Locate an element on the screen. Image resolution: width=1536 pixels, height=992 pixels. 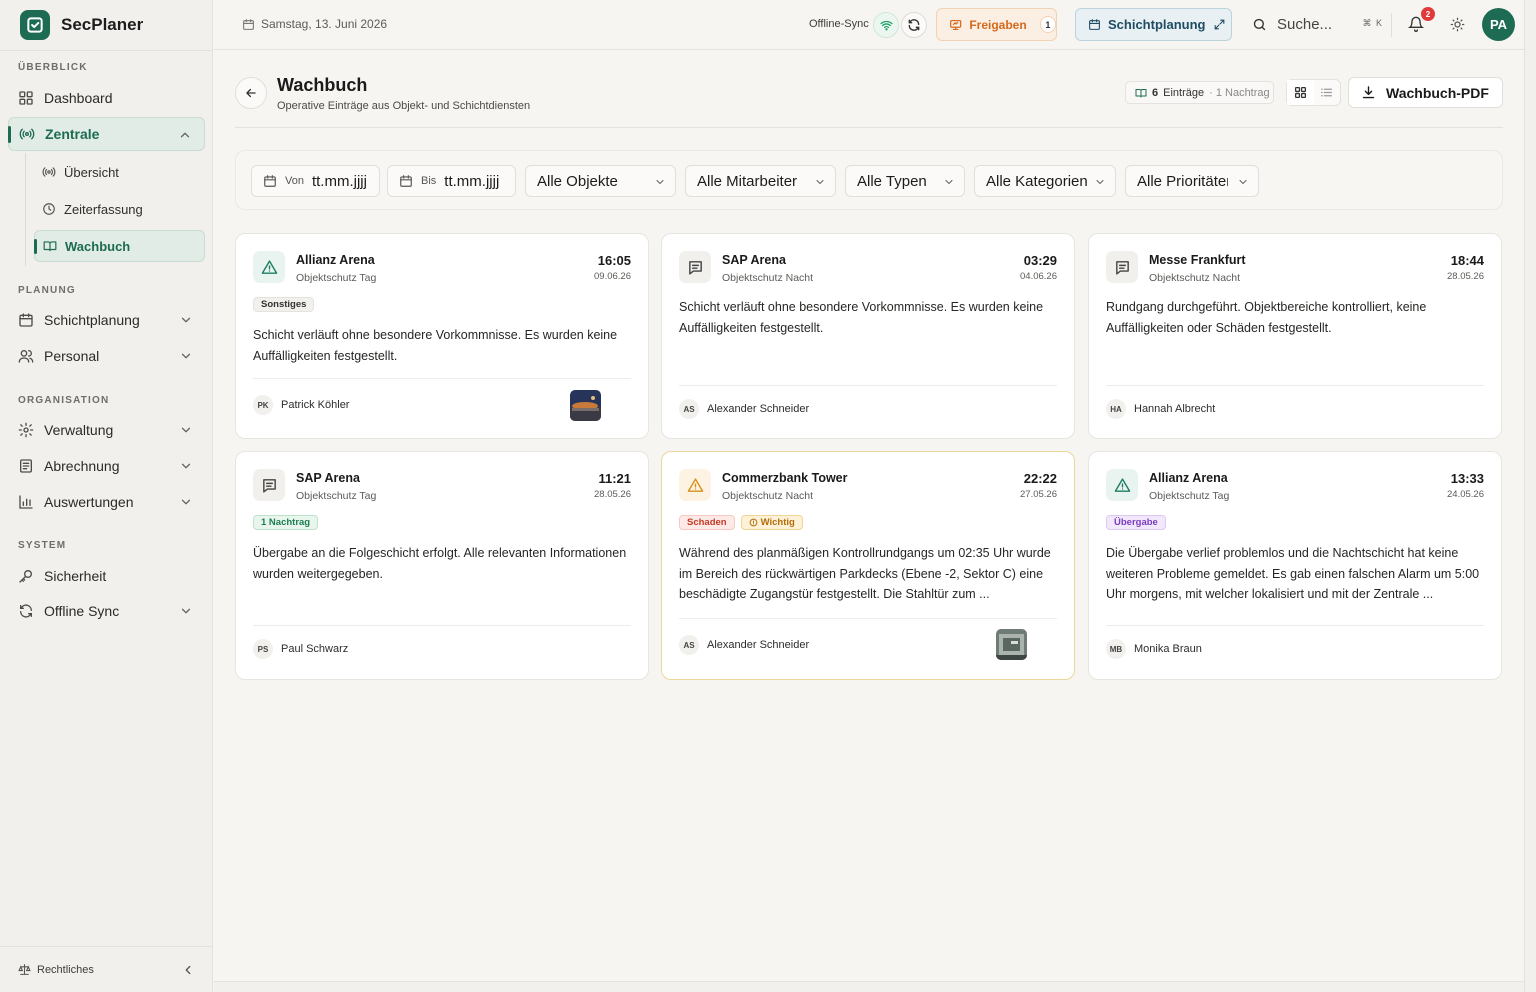
schaden-badge: Schaden is located at coordinates (707, 522).